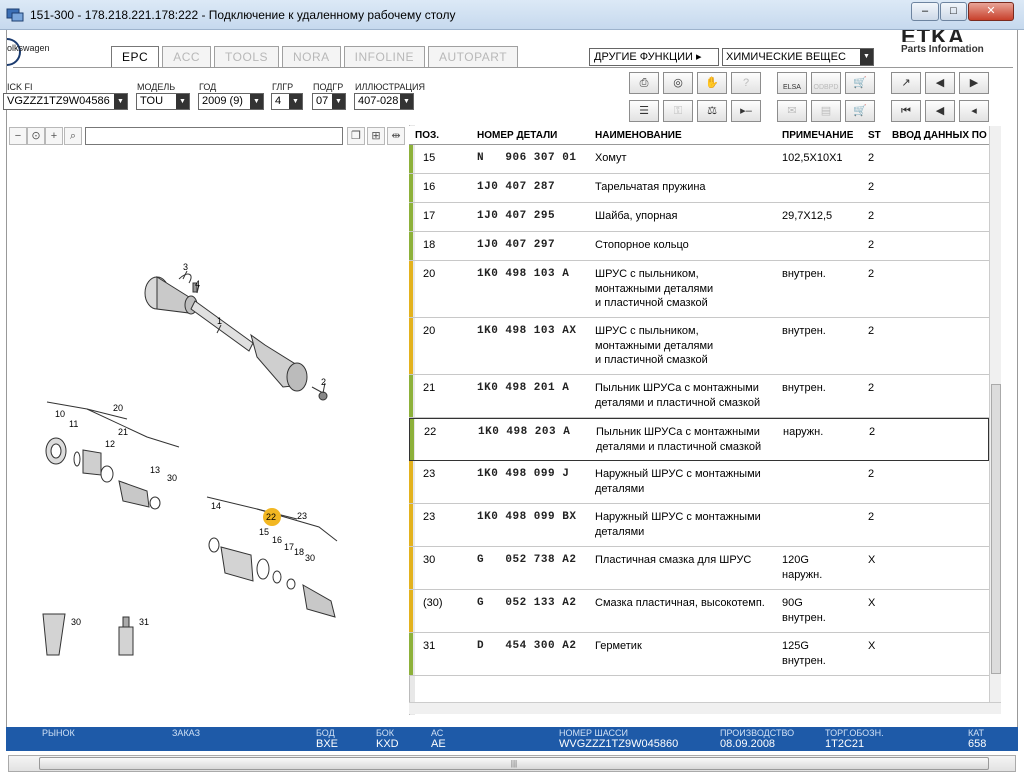  Describe the element at coordinates (792, 83) in the screenshot. I see `elsa-icon: ELSA` at that location.